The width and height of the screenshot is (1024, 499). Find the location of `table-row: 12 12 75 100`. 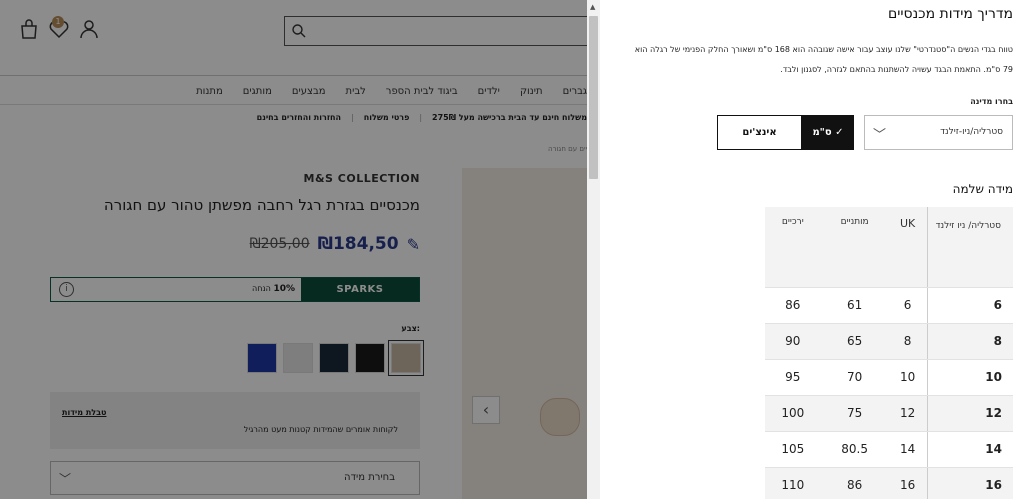

table-row: 12 12 75 100 is located at coordinates (889, 413).